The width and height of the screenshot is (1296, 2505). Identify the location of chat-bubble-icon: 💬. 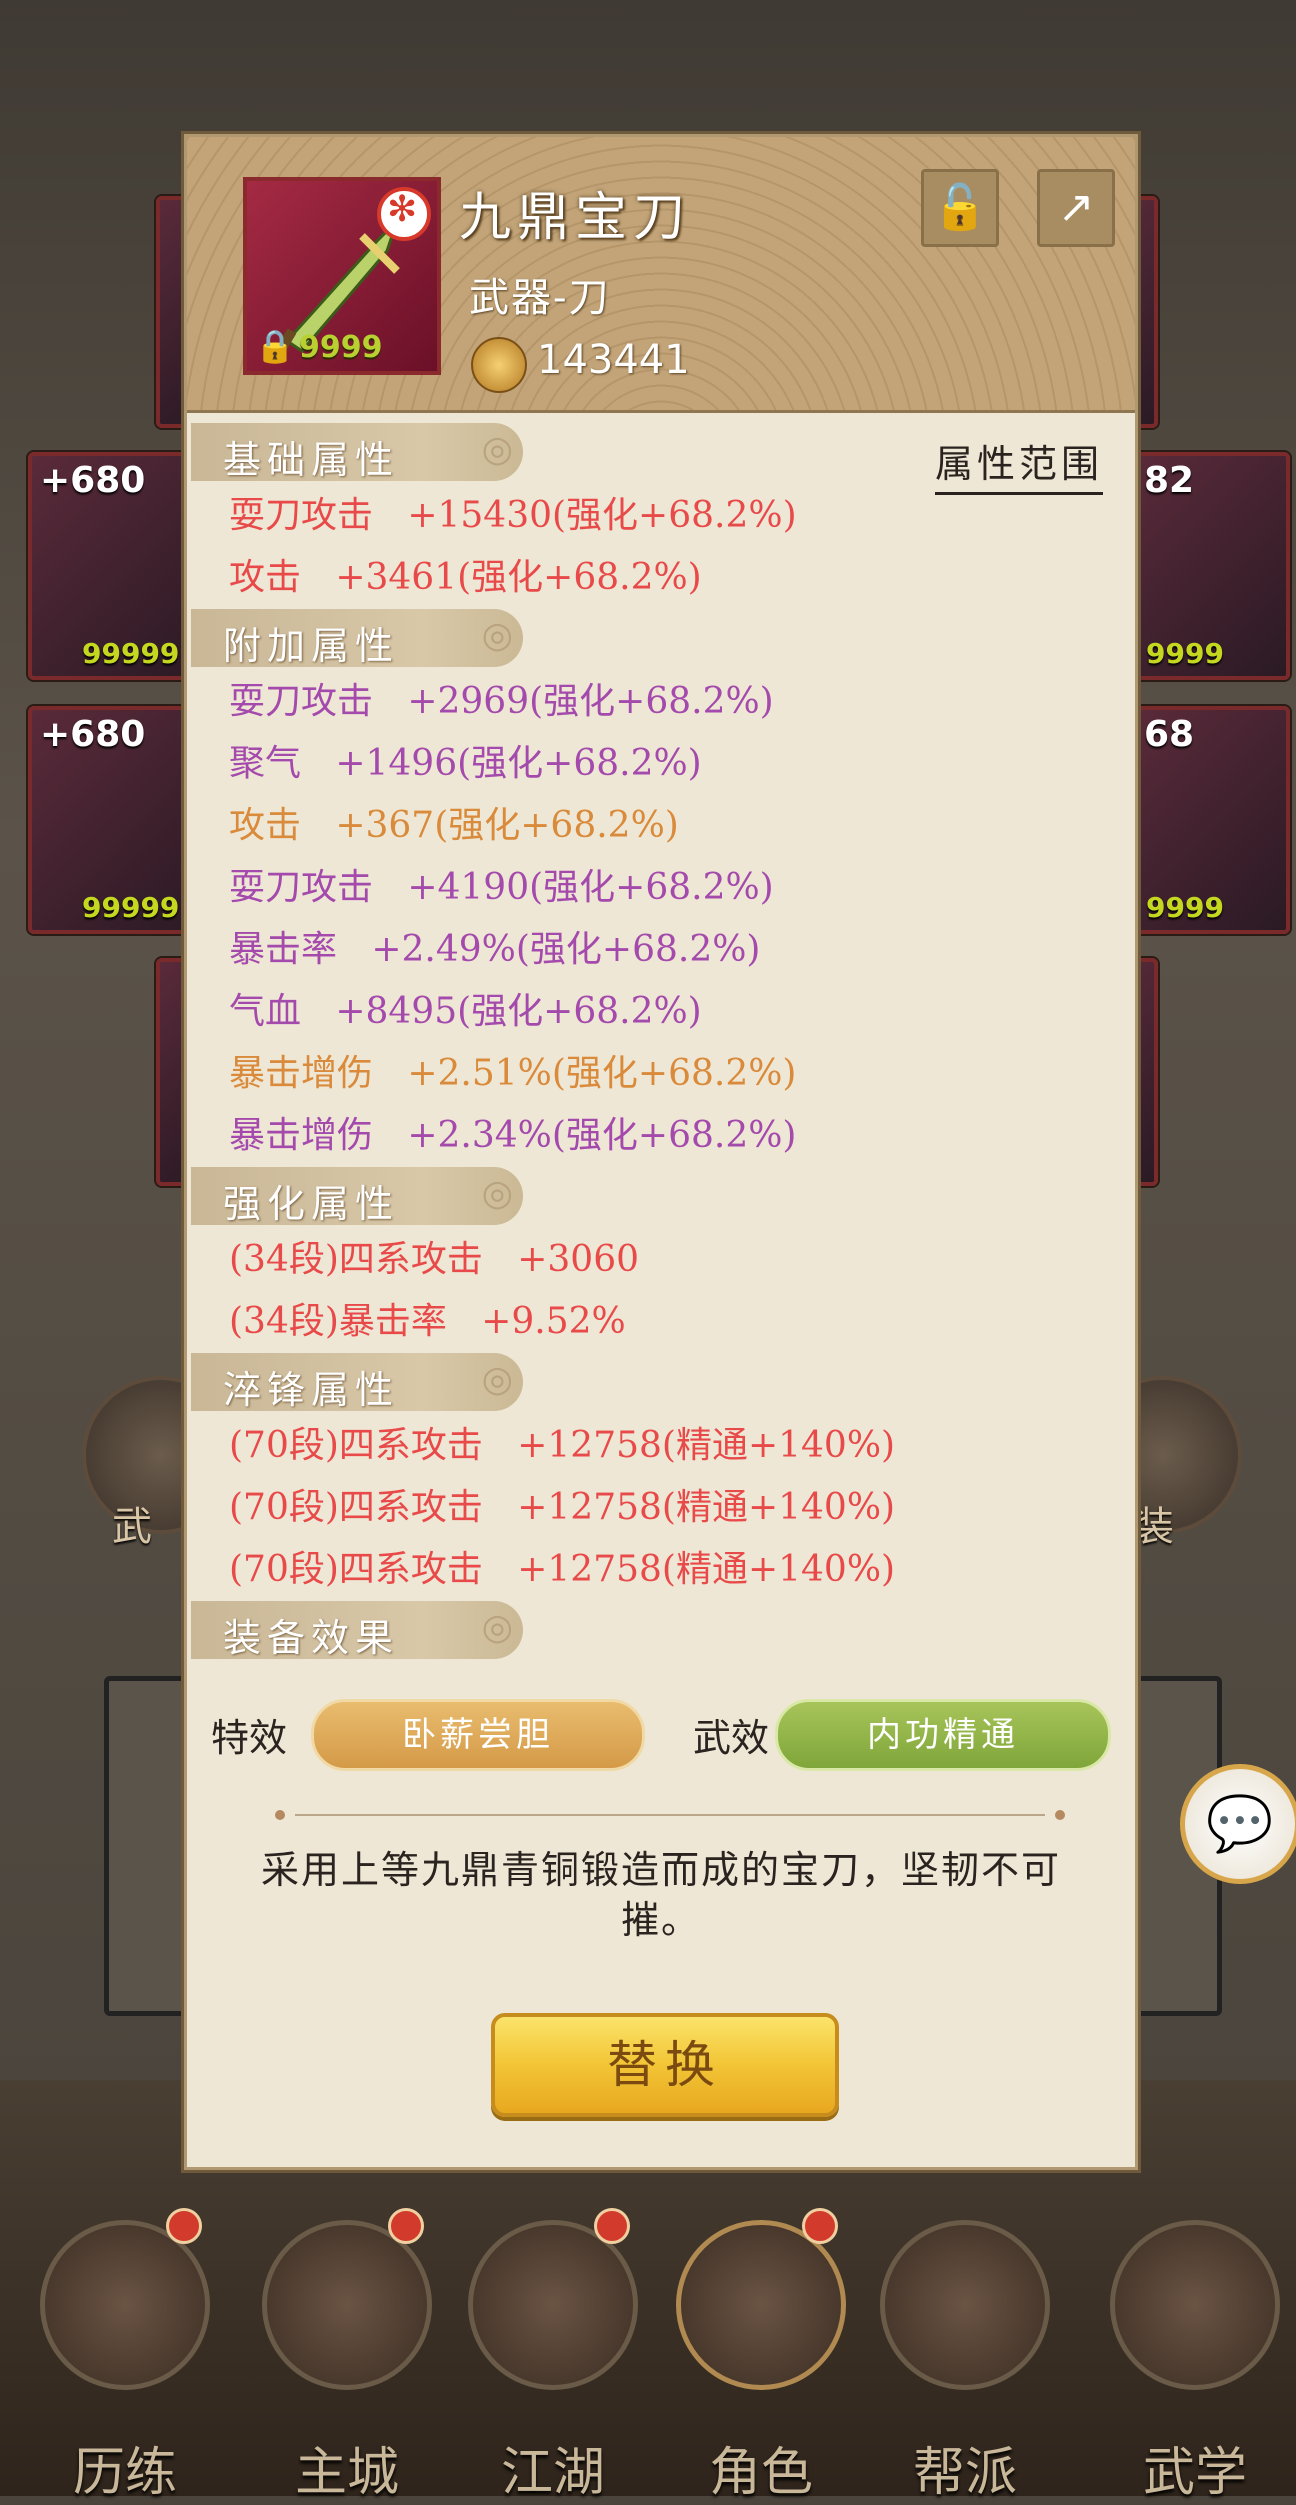
(1240, 1823).